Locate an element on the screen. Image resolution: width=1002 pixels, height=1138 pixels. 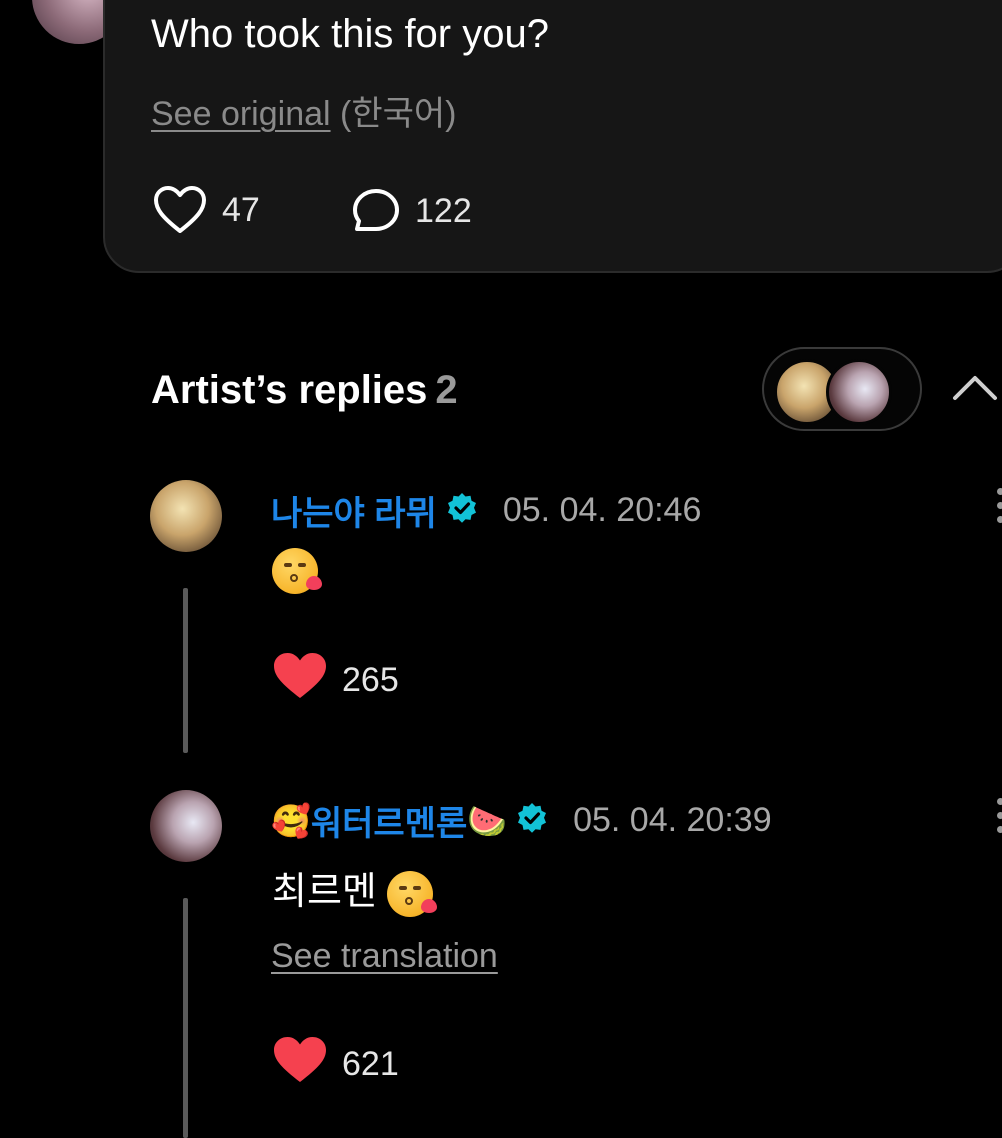
comment-bubble-icon is located at coordinates (376, 211).